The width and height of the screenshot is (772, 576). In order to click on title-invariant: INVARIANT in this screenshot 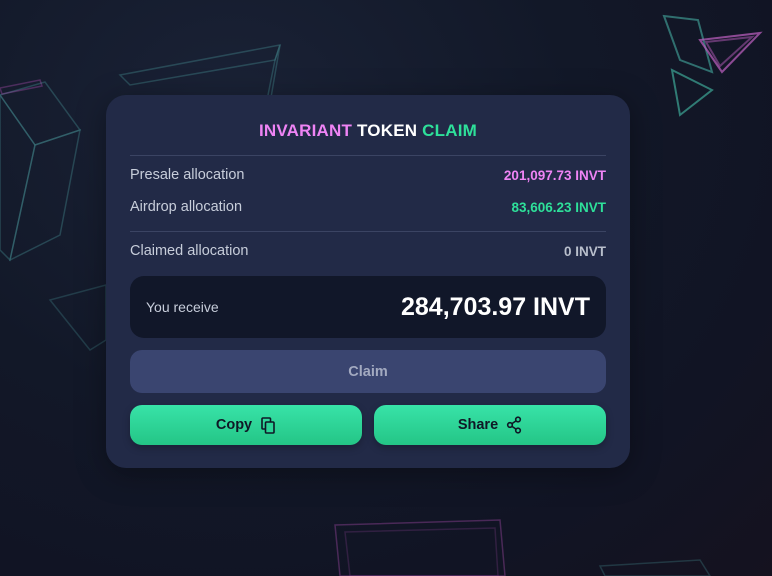, I will do `click(306, 130)`.